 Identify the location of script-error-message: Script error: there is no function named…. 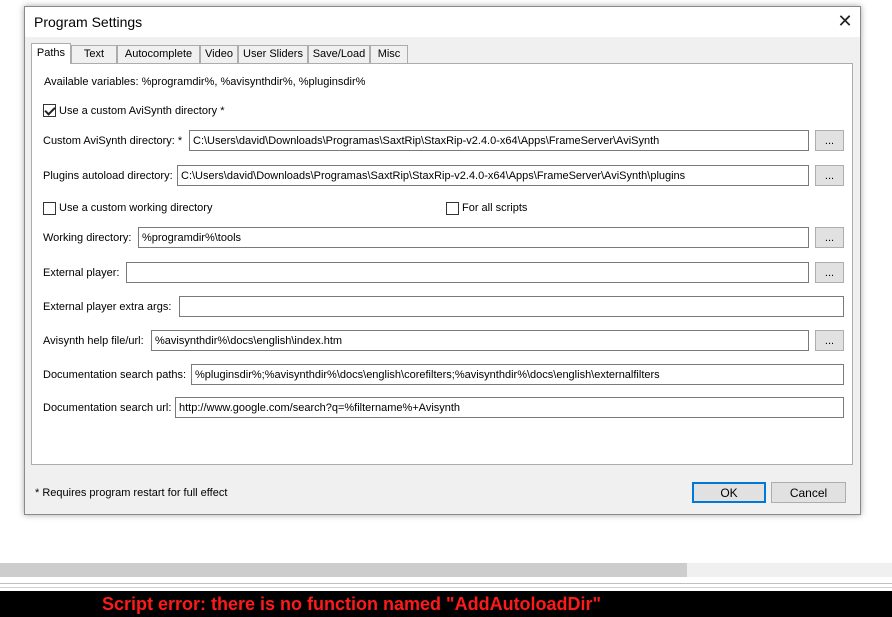
(352, 604).